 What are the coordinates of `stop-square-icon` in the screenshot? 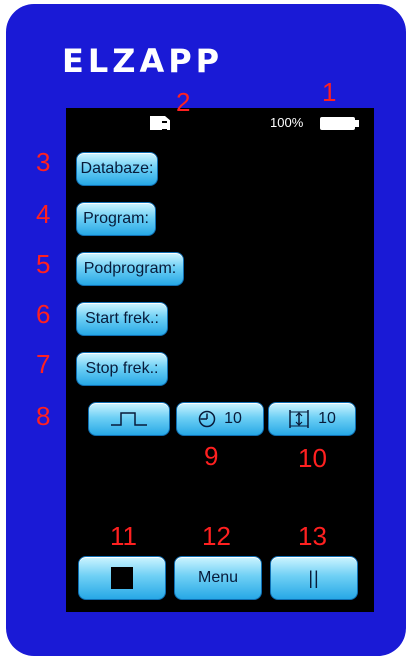 It's located at (122, 577).